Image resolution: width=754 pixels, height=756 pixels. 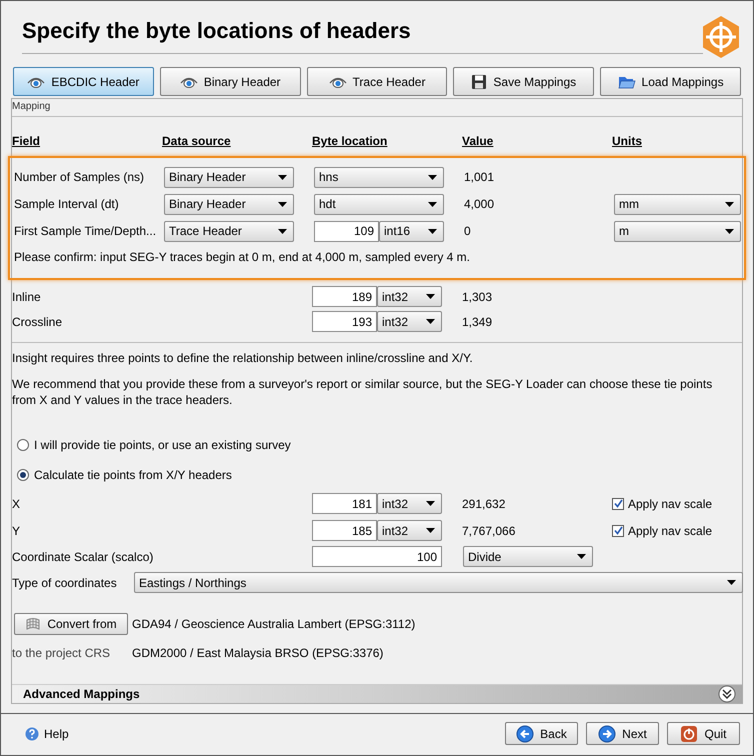 I want to click on value-text: 291,632, so click(x=484, y=504).